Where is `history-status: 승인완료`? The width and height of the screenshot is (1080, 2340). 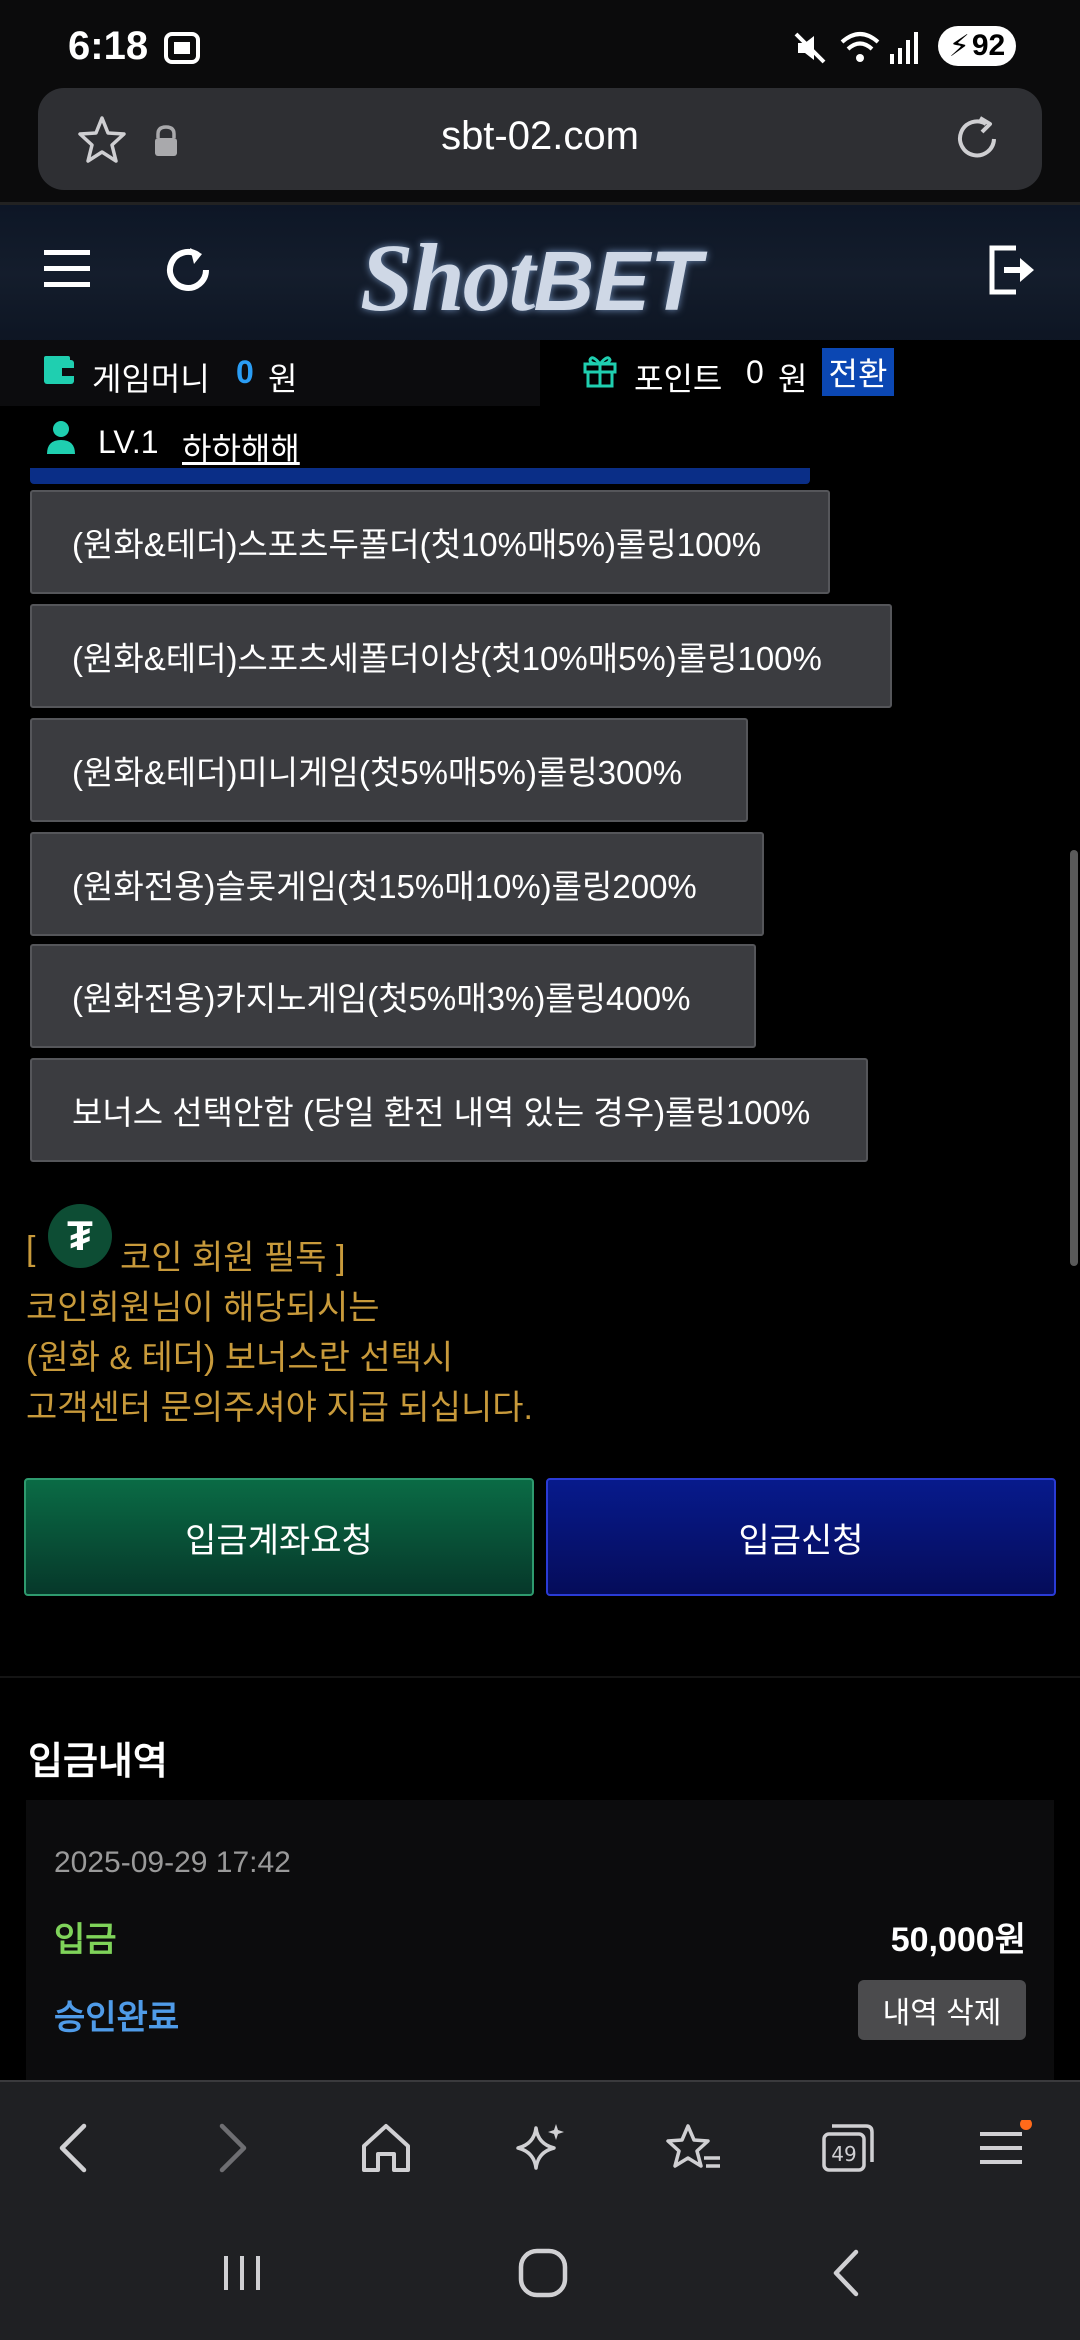
history-status: 승인완료 is located at coordinates (117, 2018).